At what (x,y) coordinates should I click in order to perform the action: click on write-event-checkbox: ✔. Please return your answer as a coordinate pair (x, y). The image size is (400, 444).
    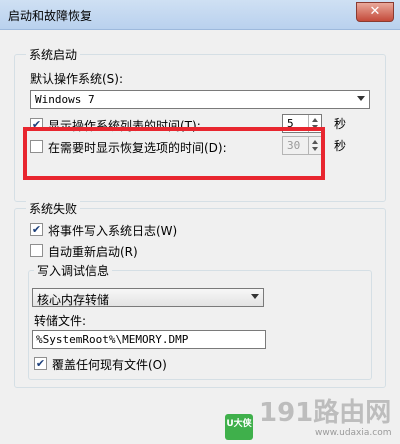
    Looking at the image, I should click on (36, 229).